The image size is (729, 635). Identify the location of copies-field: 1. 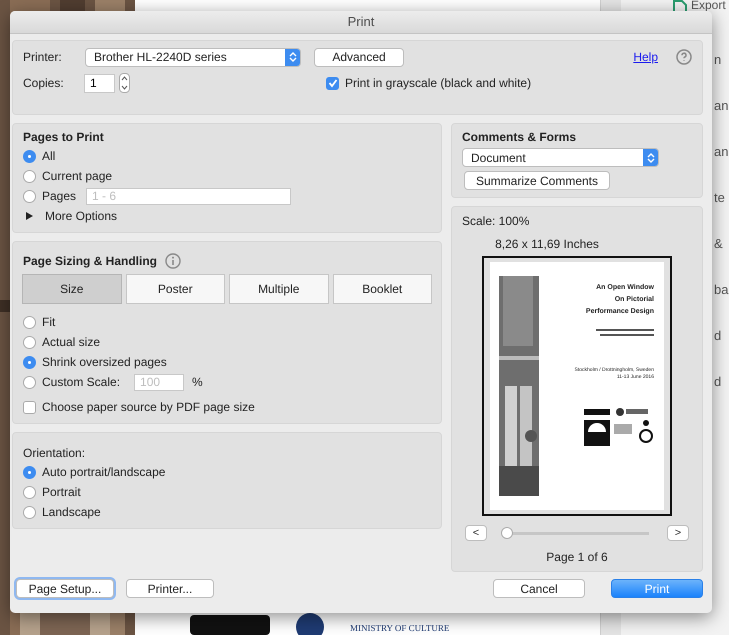
(99, 83).